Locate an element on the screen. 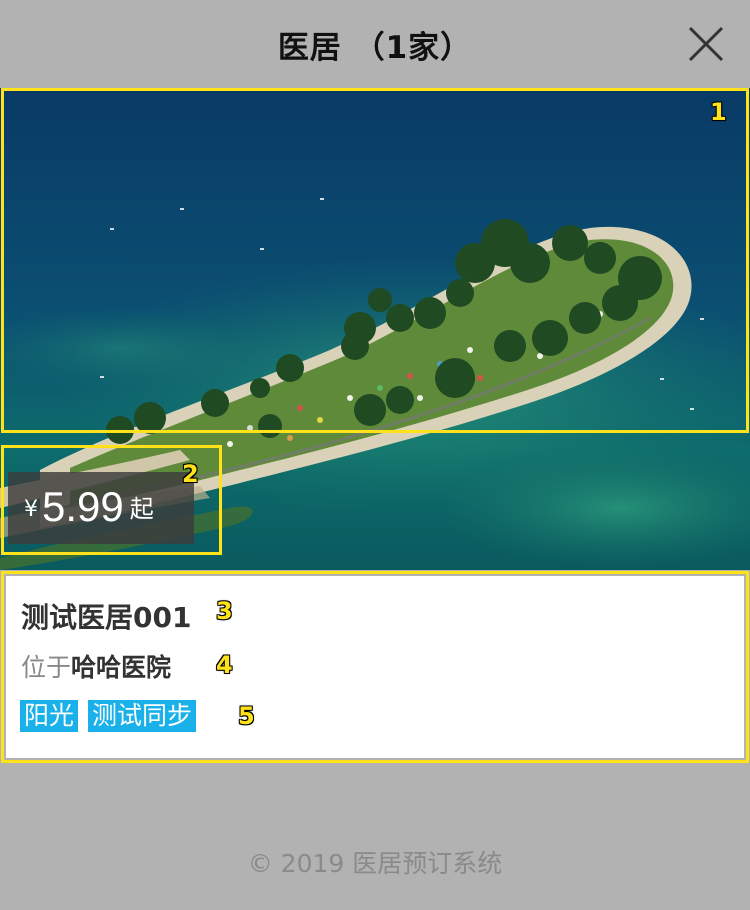 The height and width of the screenshot is (910, 750). close-button is located at coordinates (706, 44).